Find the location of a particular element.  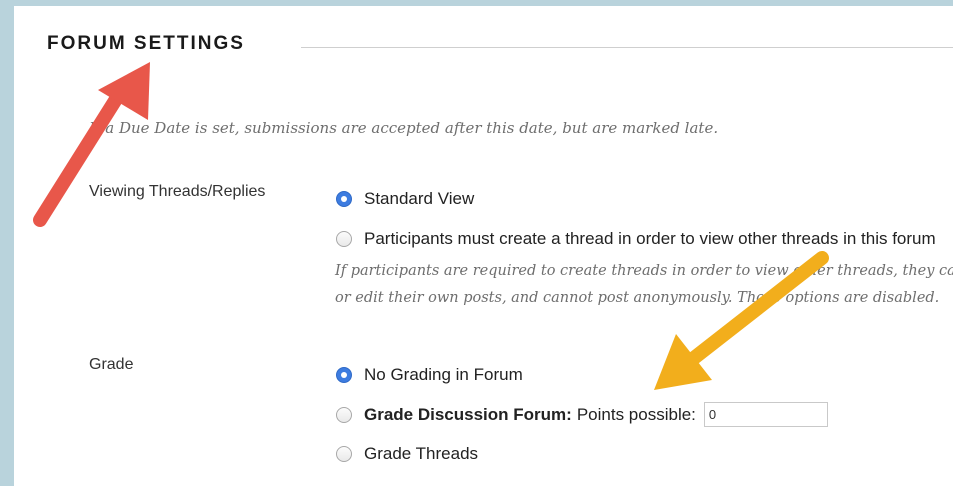

grade-discussion-forum-label: Grade Discussion Forum: is located at coordinates (468, 414).